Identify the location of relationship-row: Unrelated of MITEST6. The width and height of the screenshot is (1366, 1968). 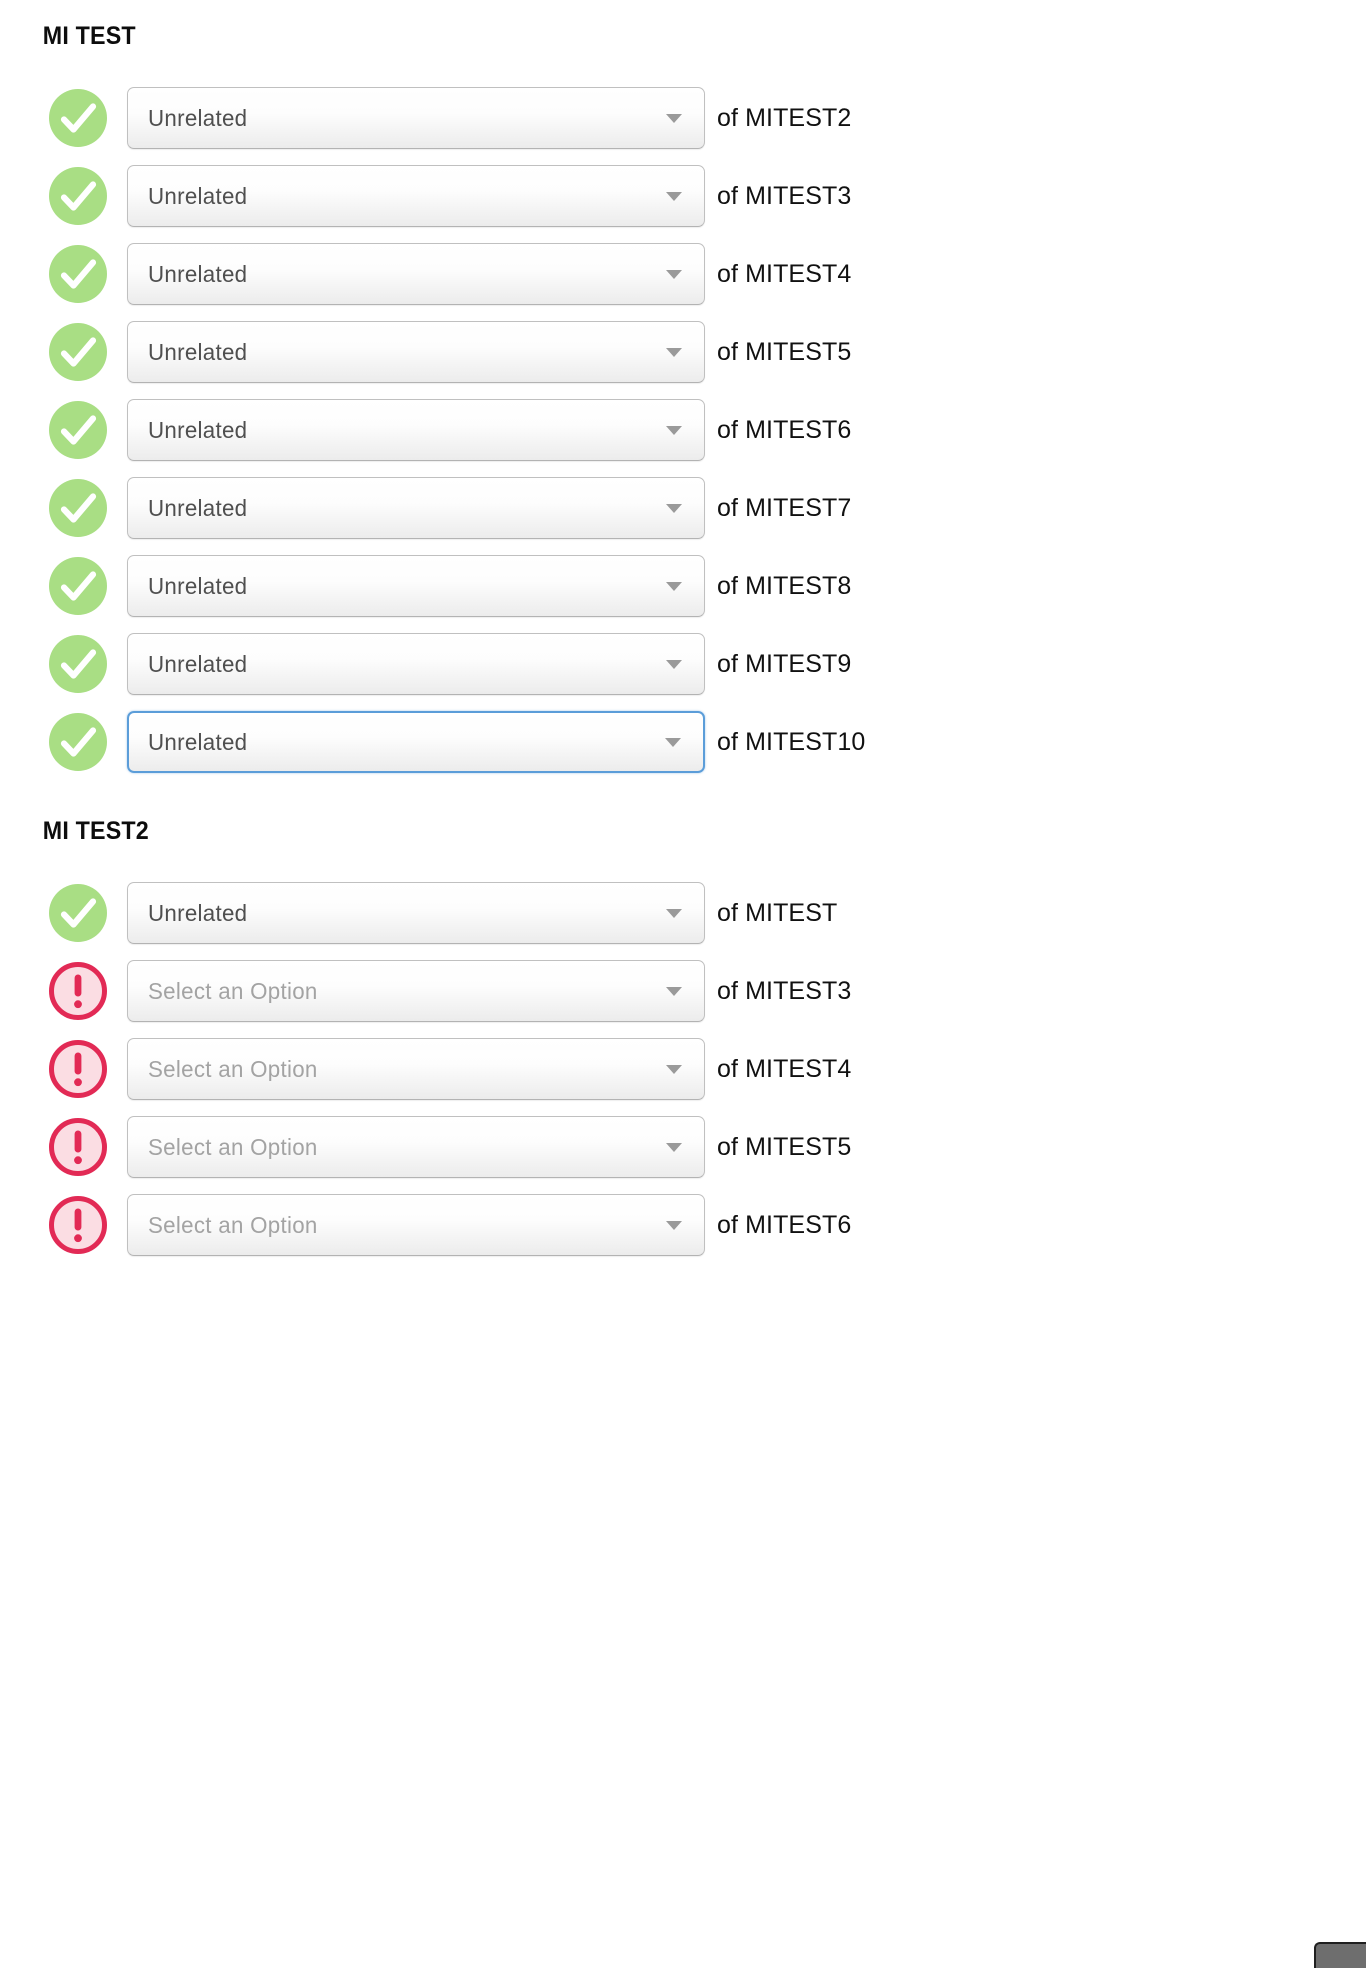
(683, 430).